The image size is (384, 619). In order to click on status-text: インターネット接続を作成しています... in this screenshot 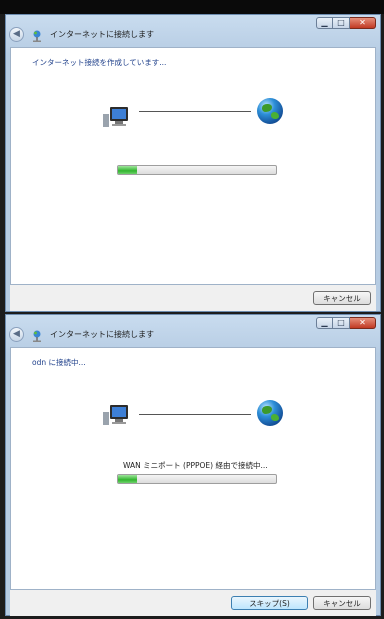, I will do `click(99, 62)`.